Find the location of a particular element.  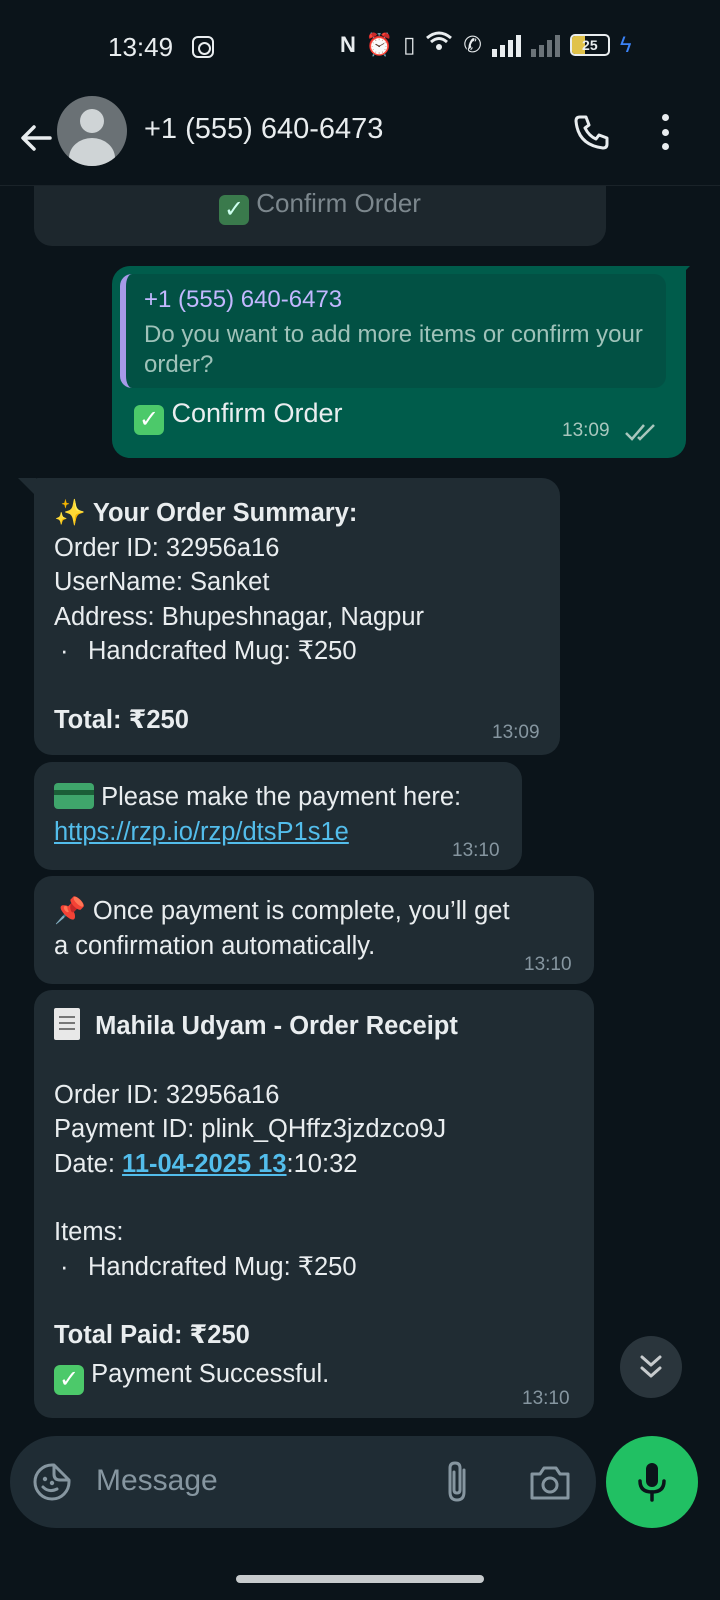

contact-name: +1 (555) 640-6473 is located at coordinates (263, 129).